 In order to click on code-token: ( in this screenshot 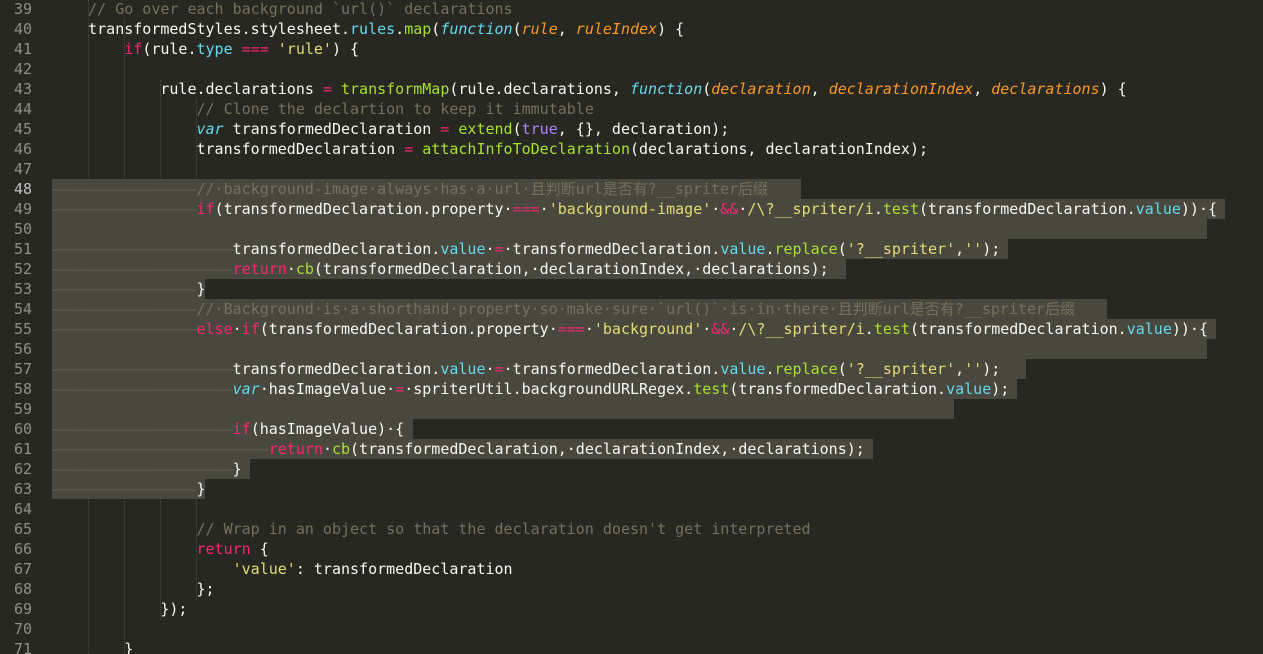, I will do `click(842, 249)`.